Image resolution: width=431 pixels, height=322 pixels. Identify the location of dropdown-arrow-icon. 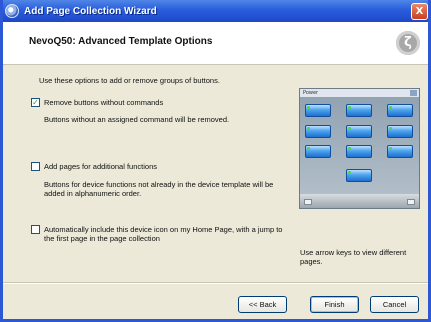
(413, 93).